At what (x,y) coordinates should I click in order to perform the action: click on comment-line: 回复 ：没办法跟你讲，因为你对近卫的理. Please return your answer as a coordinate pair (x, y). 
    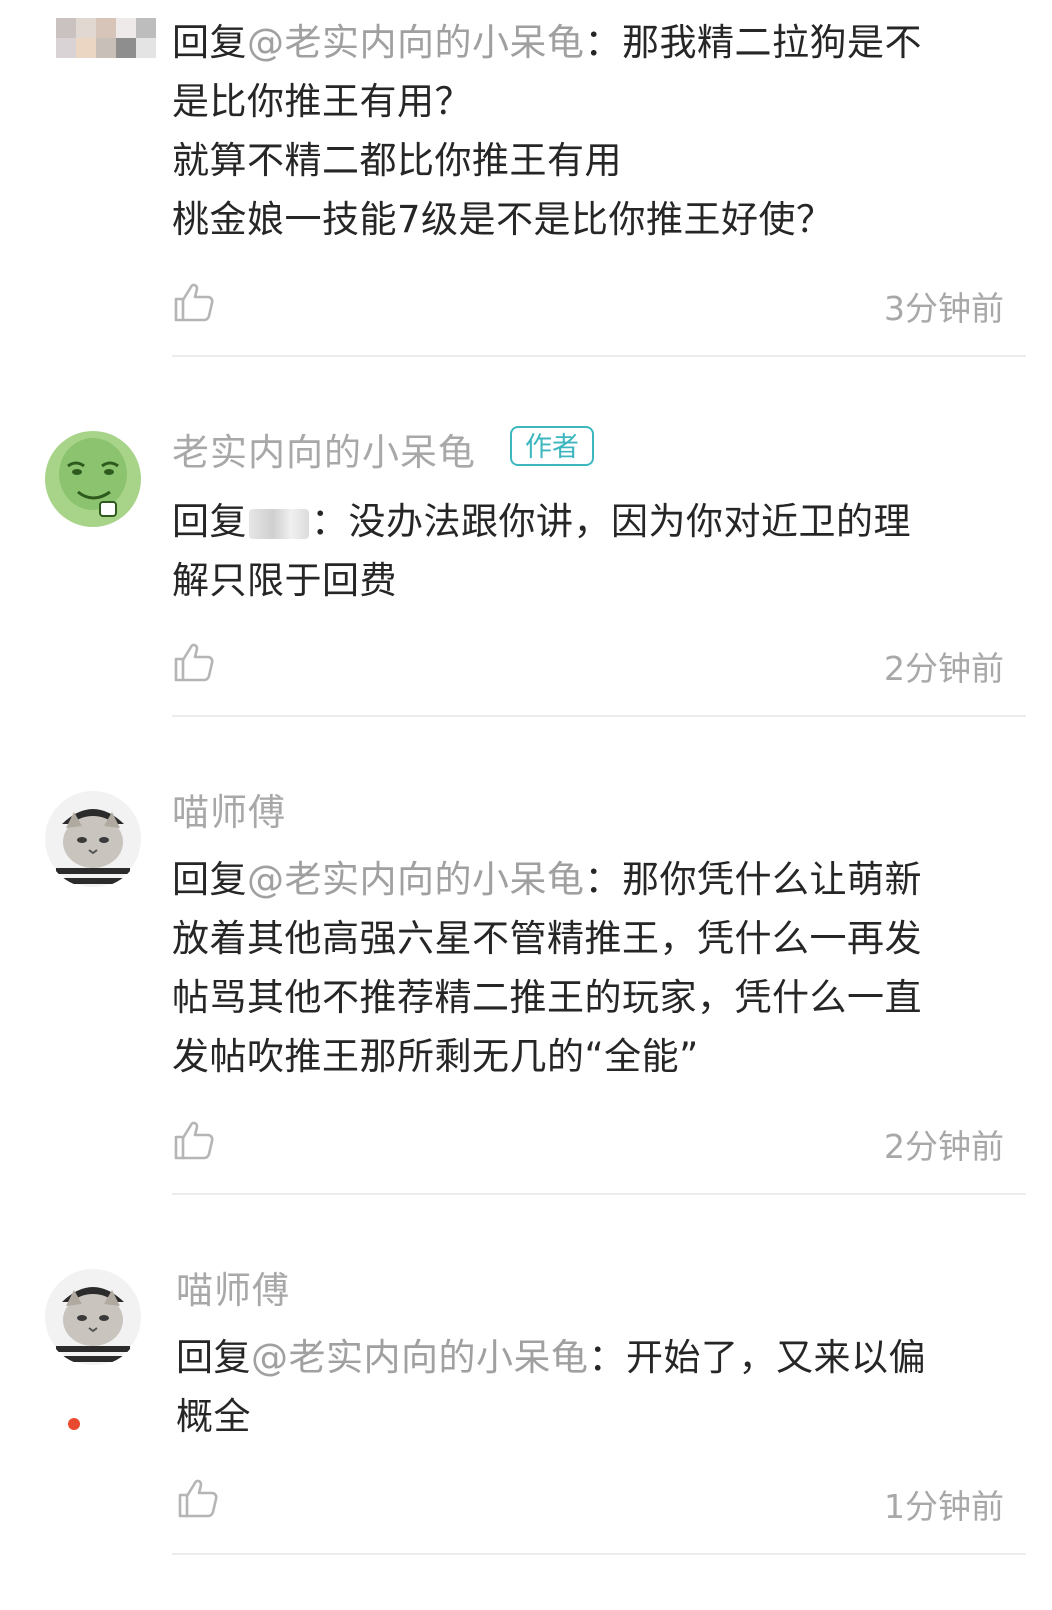
    Looking at the image, I should click on (587, 521).